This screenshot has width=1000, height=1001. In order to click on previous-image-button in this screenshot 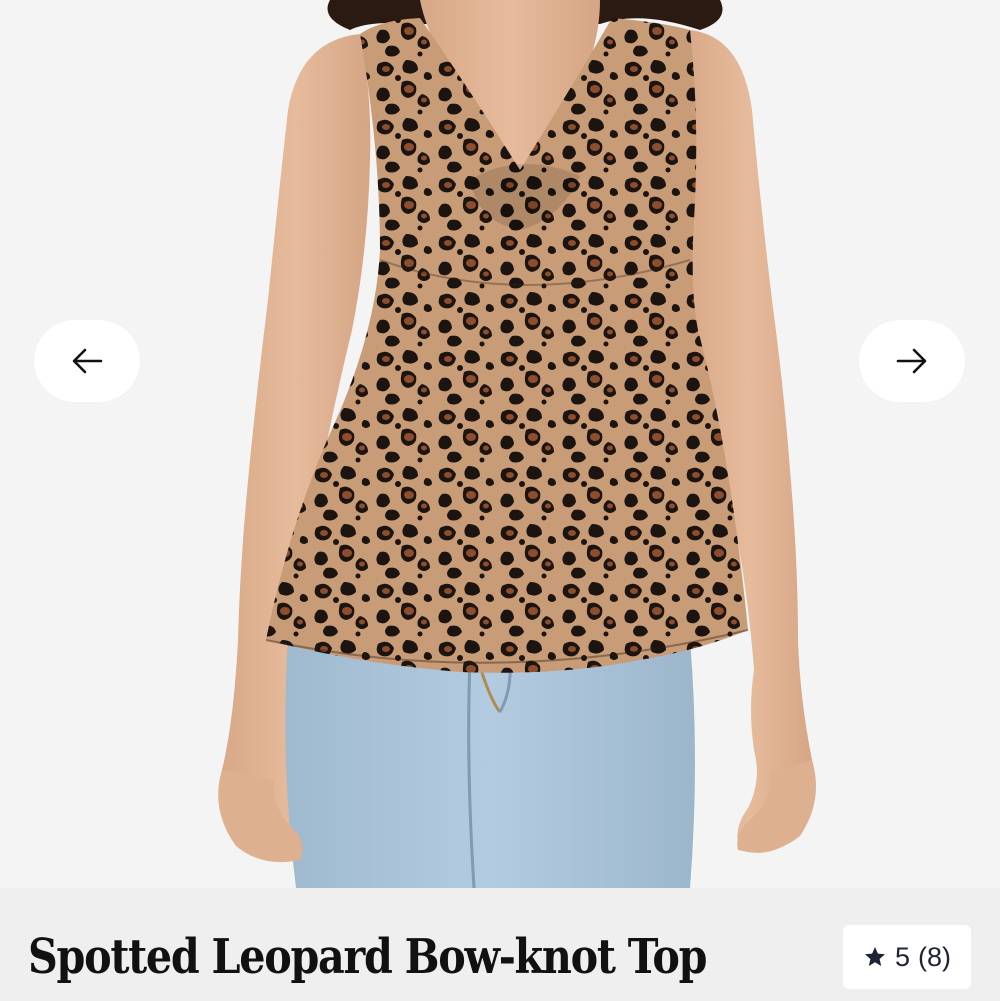, I will do `click(87, 361)`.